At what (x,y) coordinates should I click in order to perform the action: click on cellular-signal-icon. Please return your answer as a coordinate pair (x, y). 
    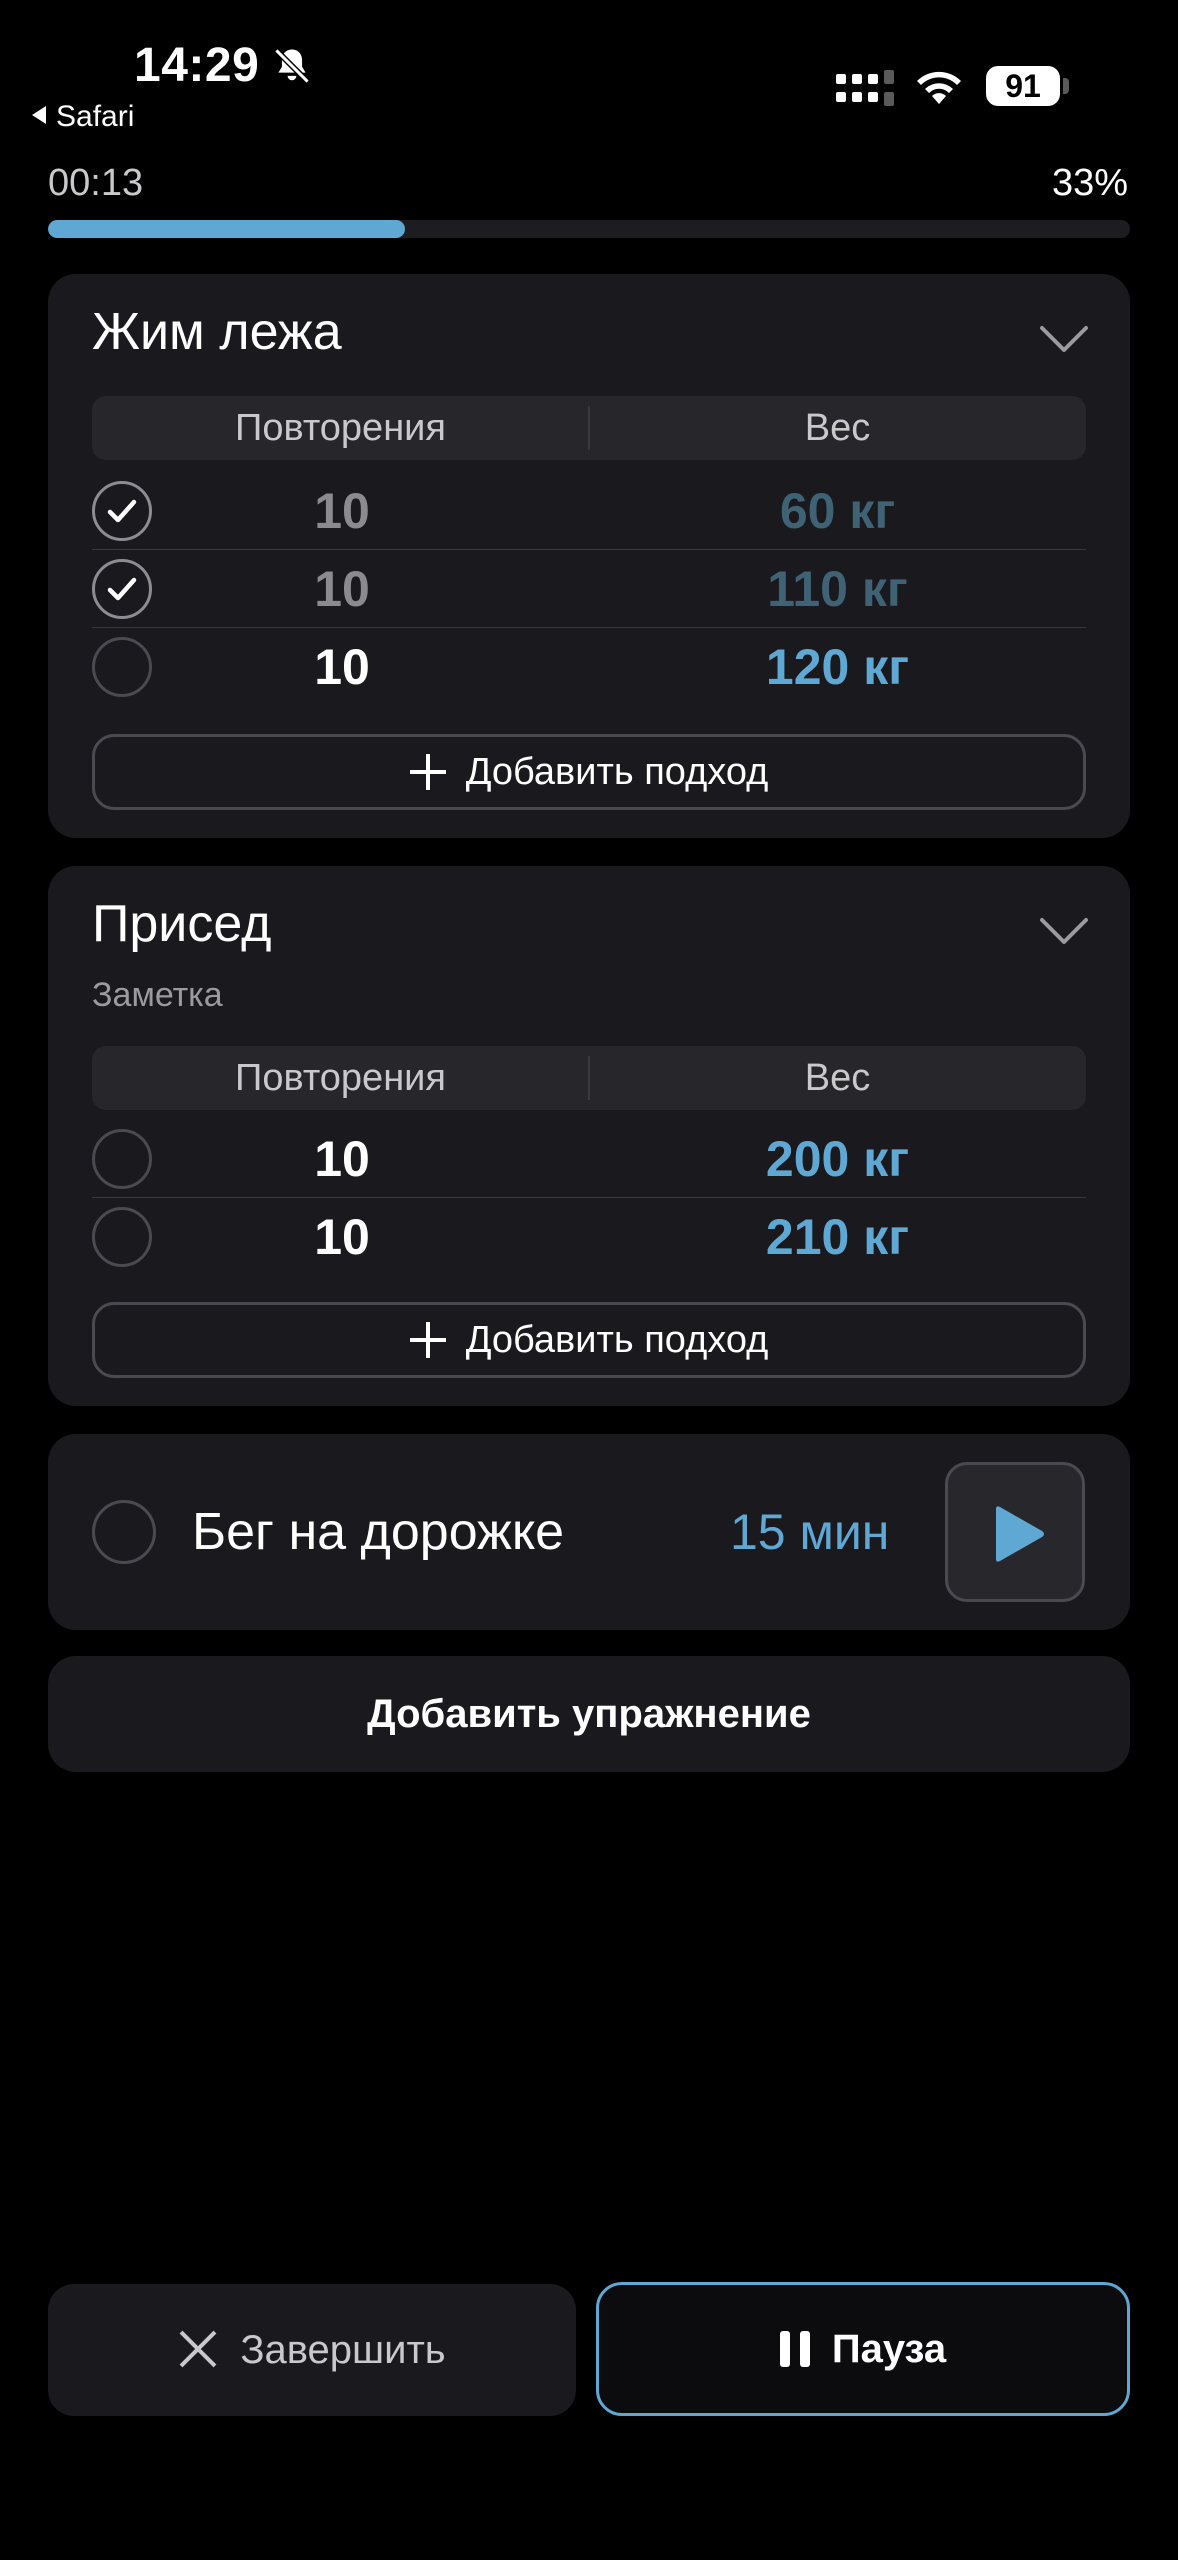
    Looking at the image, I should click on (865, 88).